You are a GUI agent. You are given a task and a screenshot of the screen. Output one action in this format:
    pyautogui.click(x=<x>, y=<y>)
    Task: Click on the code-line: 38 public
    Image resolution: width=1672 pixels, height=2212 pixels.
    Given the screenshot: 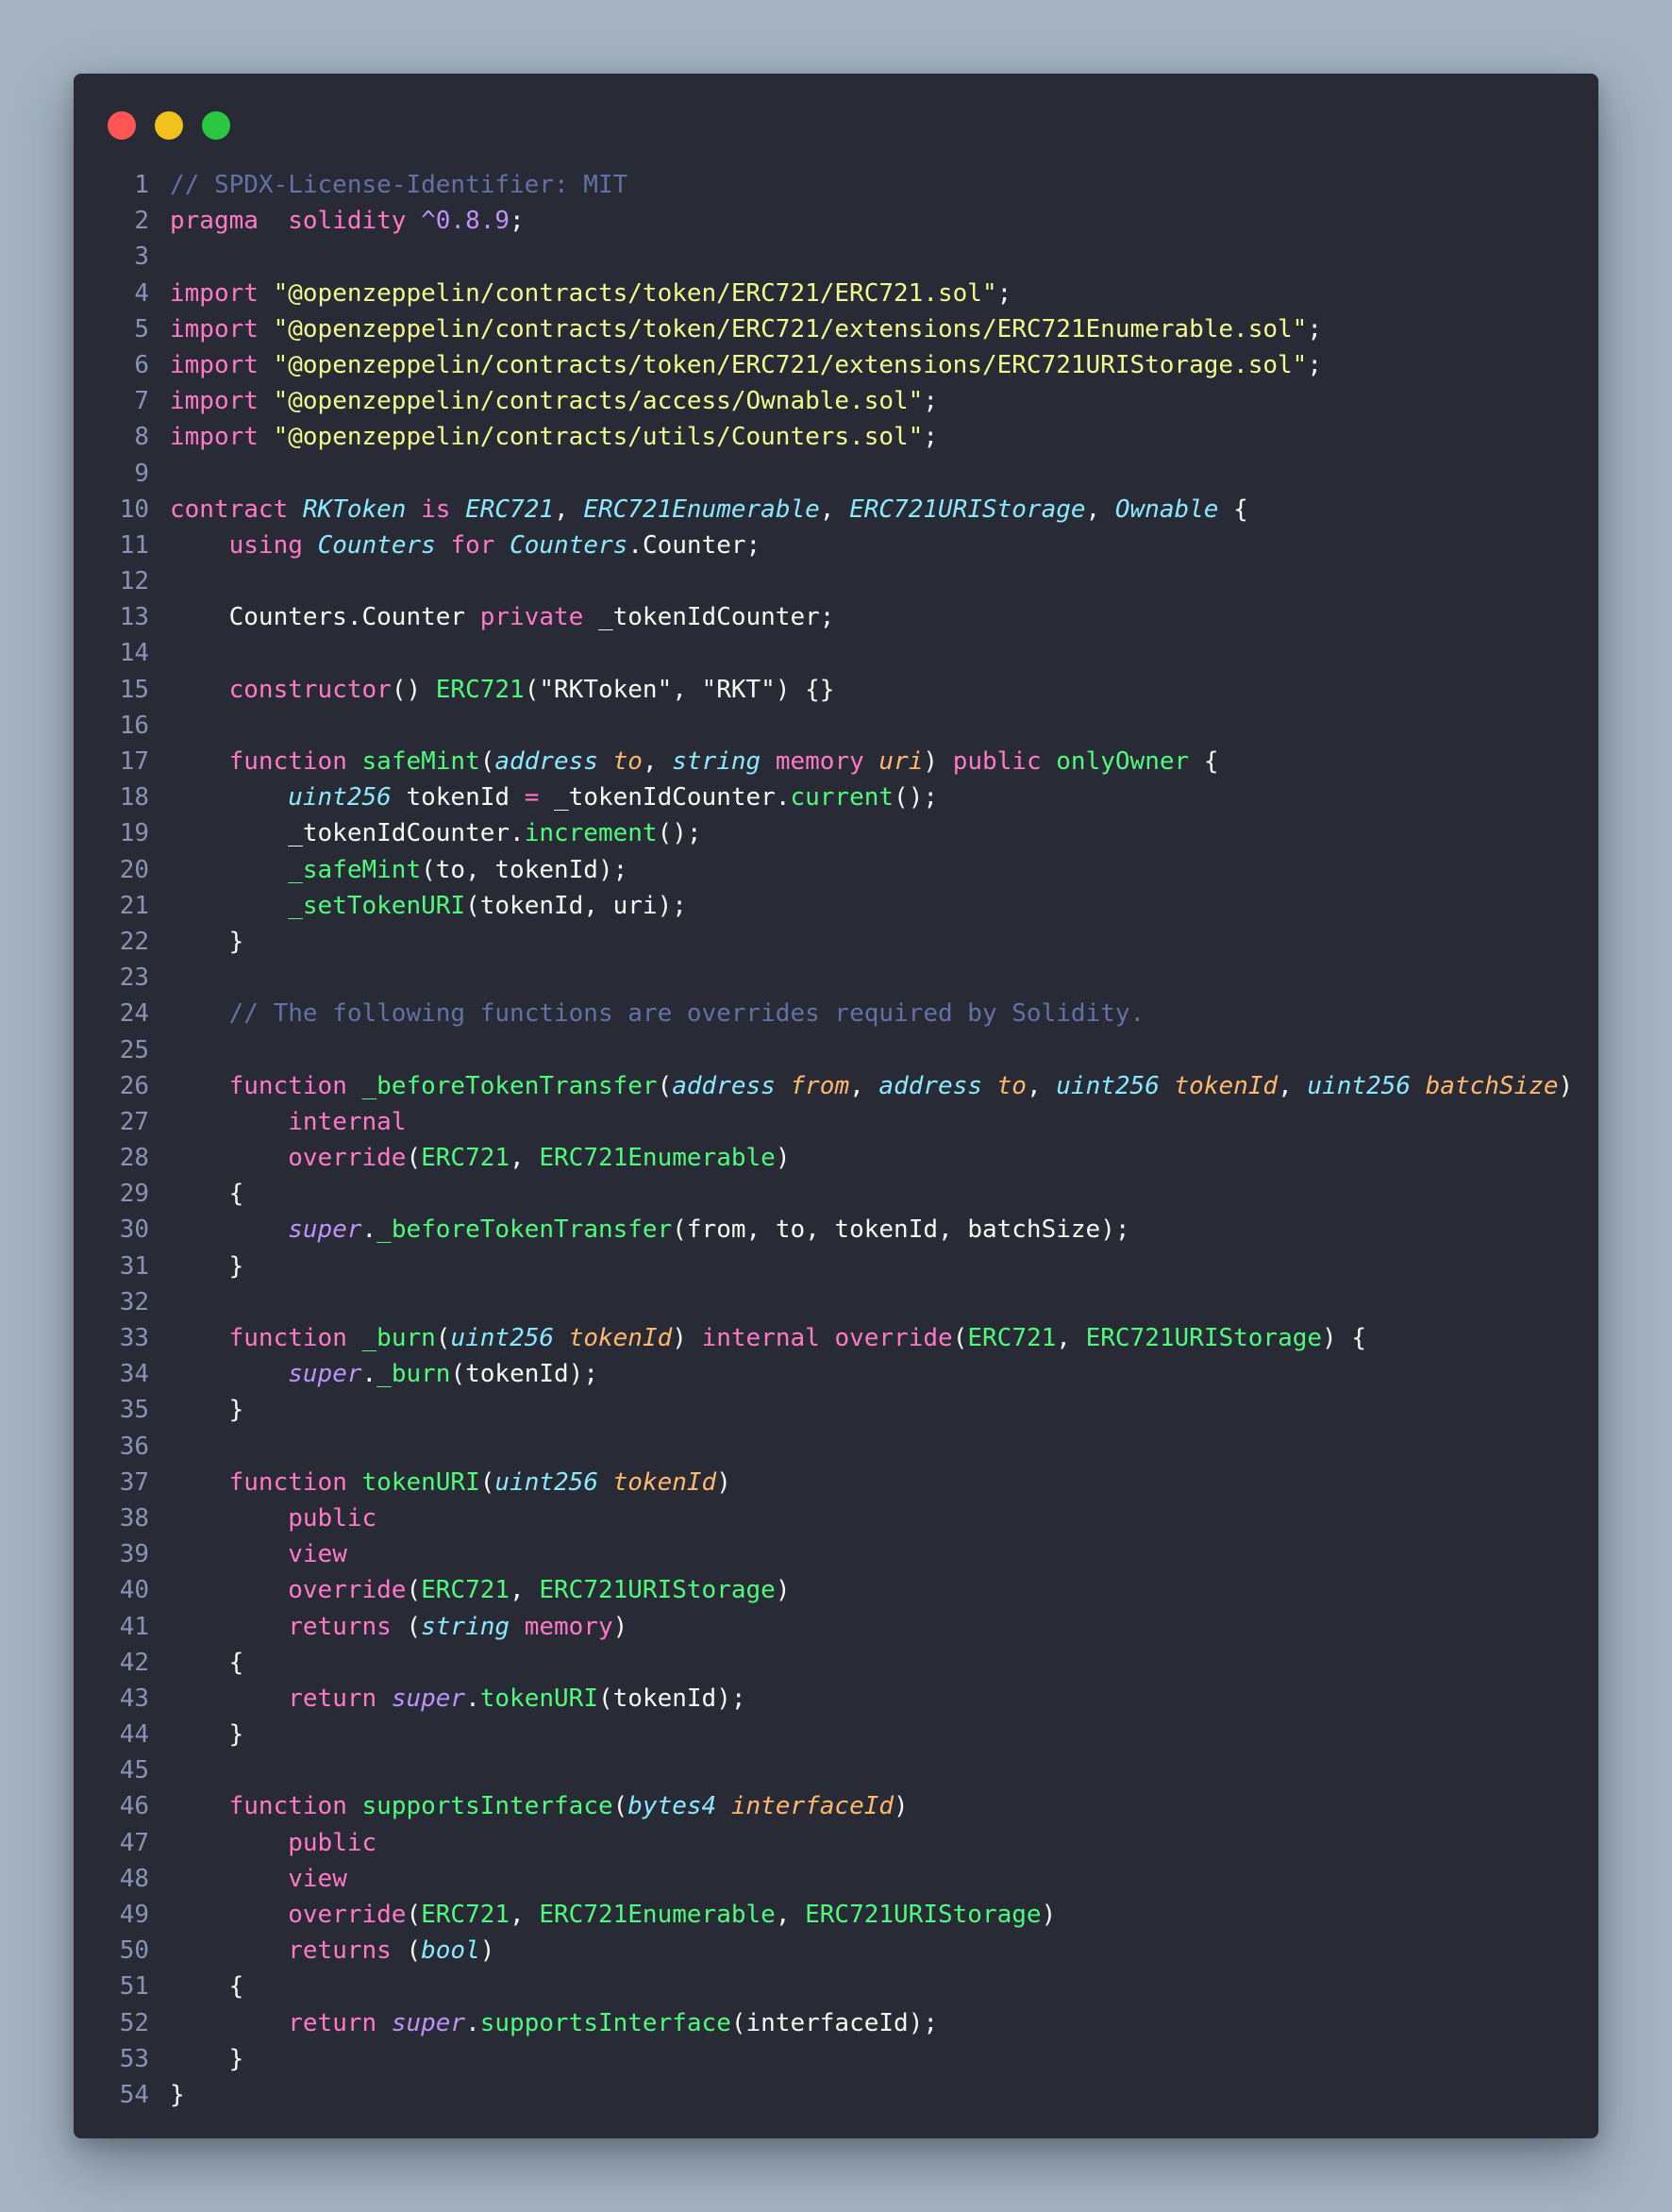 What is the action you would take?
    pyautogui.click(x=836, y=1518)
    